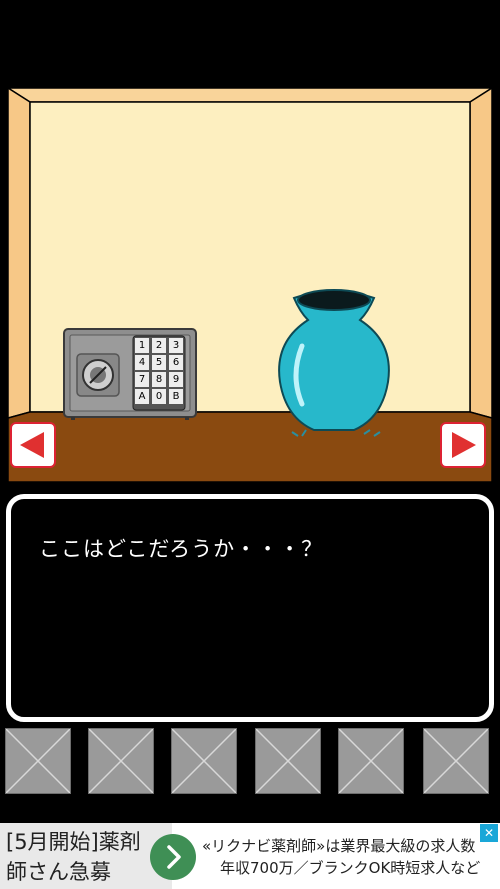 The height and width of the screenshot is (889, 500). Describe the element at coordinates (159, 396) in the screenshot. I see `keypad-key: 0` at that location.